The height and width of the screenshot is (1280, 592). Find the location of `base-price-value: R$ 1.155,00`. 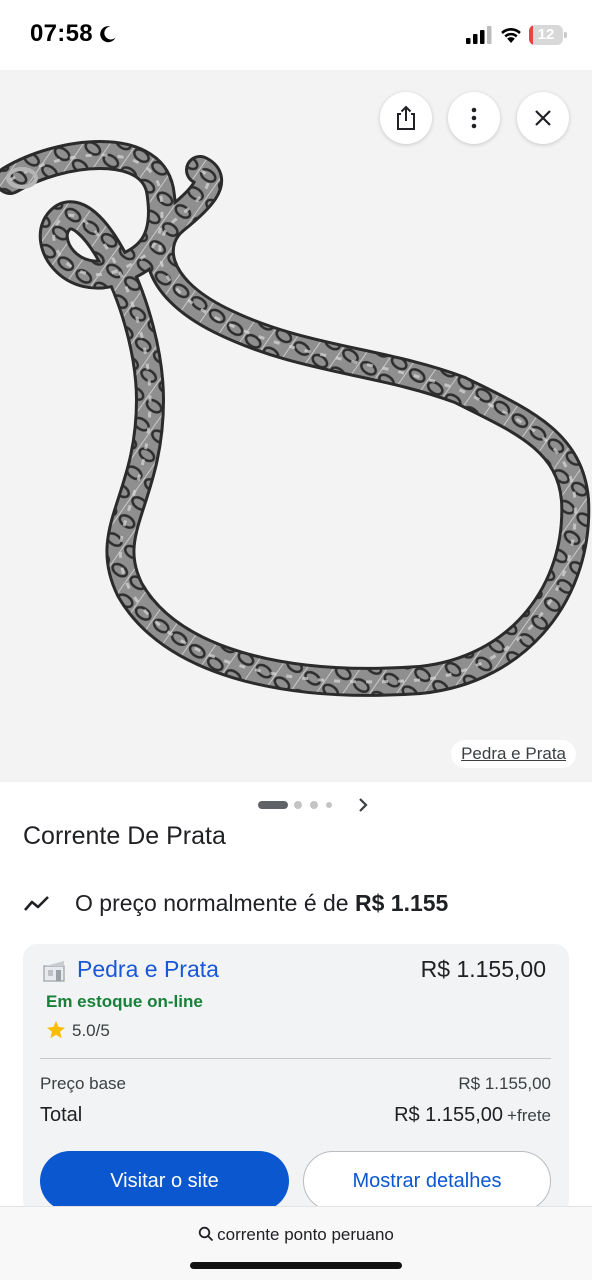

base-price-value: R$ 1.155,00 is located at coordinates (504, 1083).